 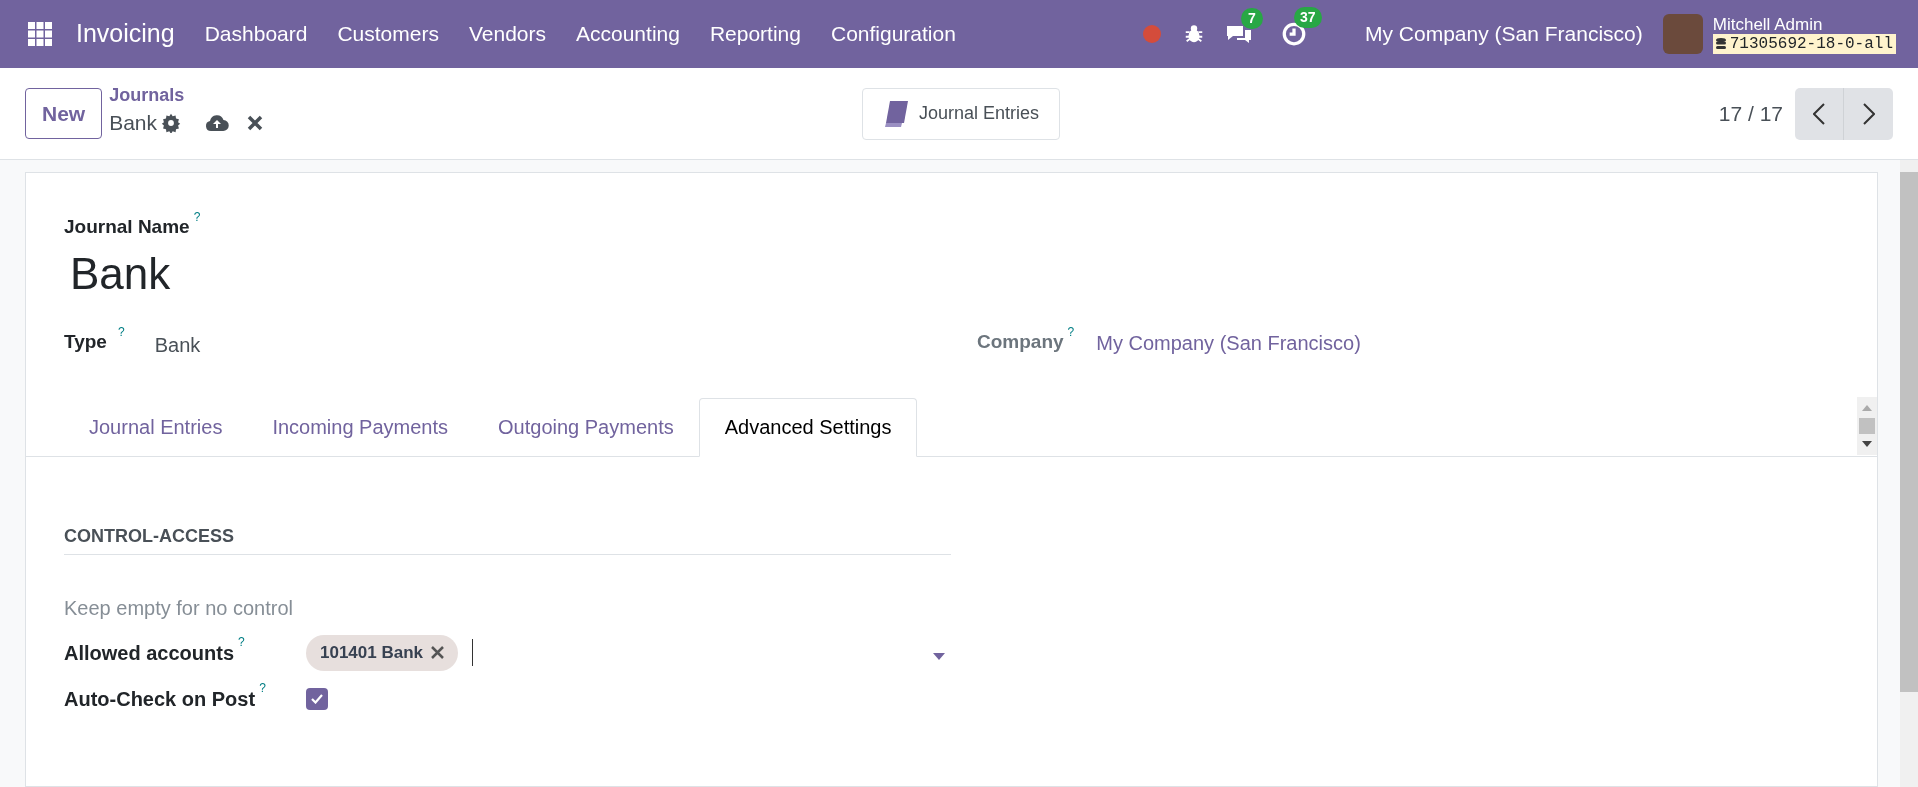 I want to click on chevron-right-icon, so click(x=1868, y=113).